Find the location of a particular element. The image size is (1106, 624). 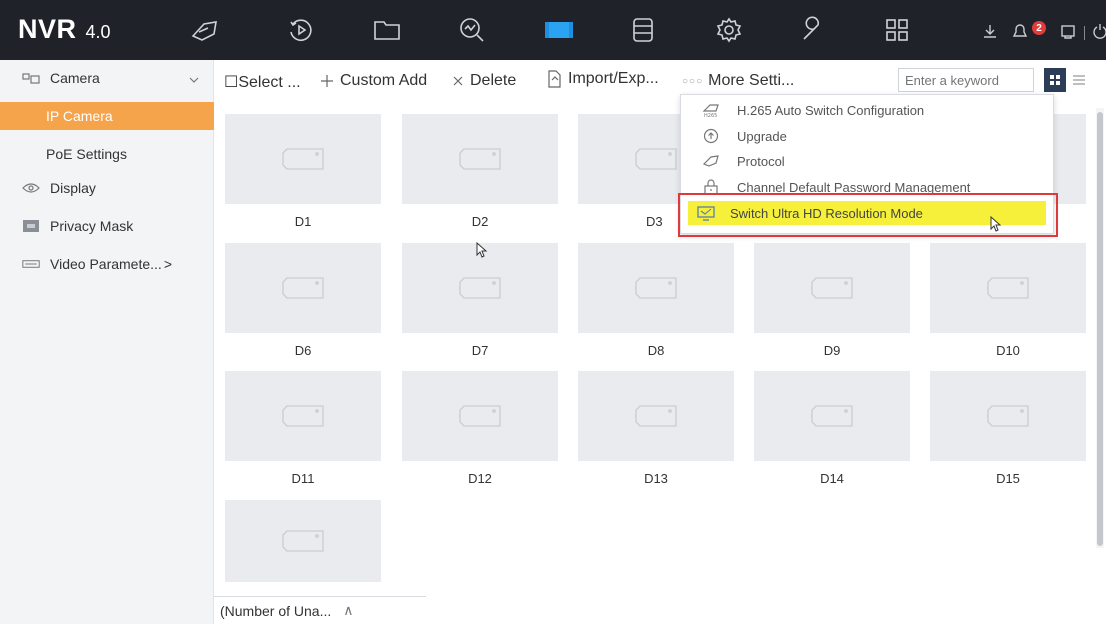

system-settings-icon is located at coordinates (729, 30).